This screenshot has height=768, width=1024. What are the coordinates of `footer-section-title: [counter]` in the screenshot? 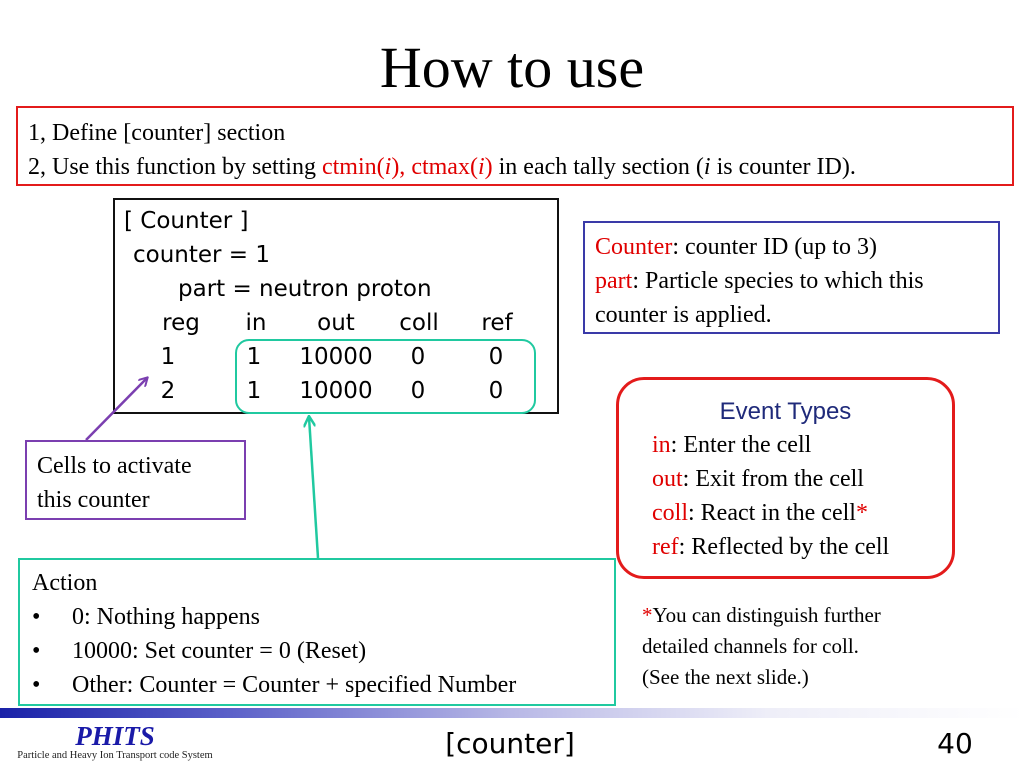 It's located at (510, 743).